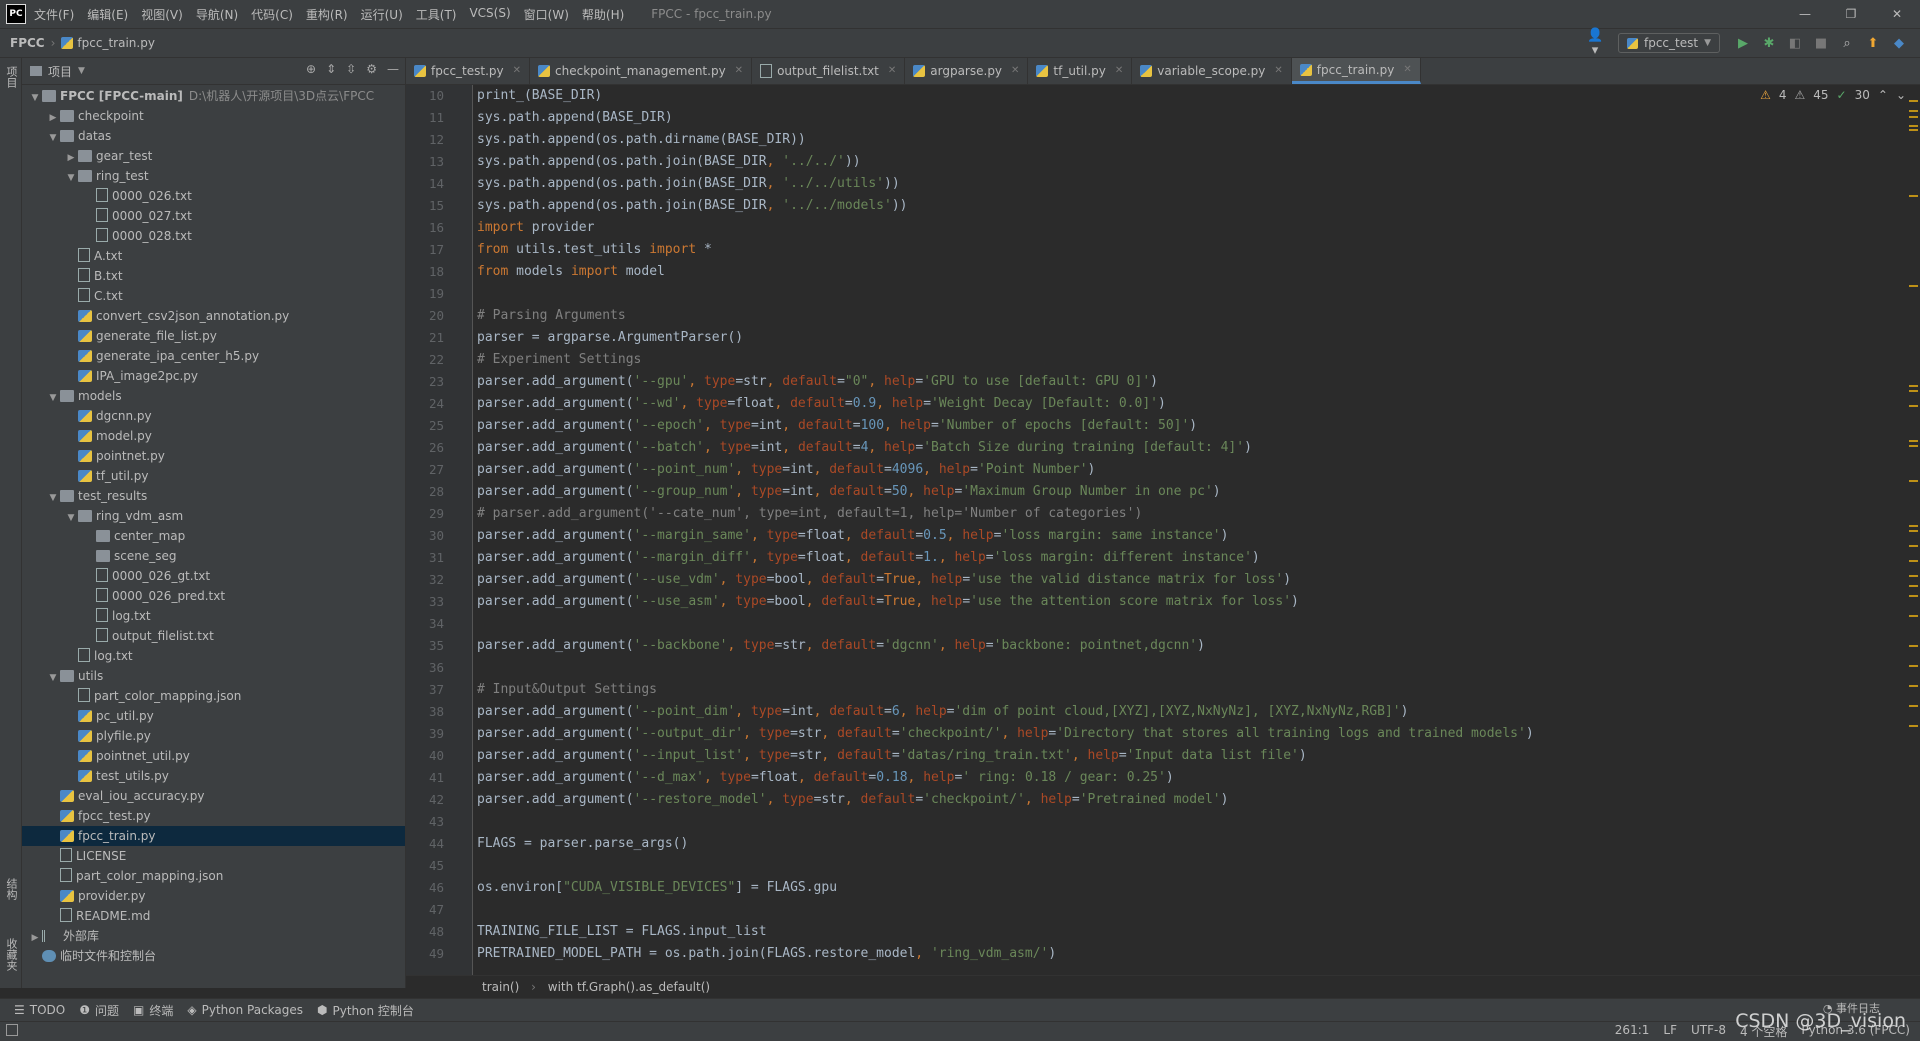 This screenshot has width=1920, height=1041. I want to click on line-separator: LF, so click(1670, 1031).